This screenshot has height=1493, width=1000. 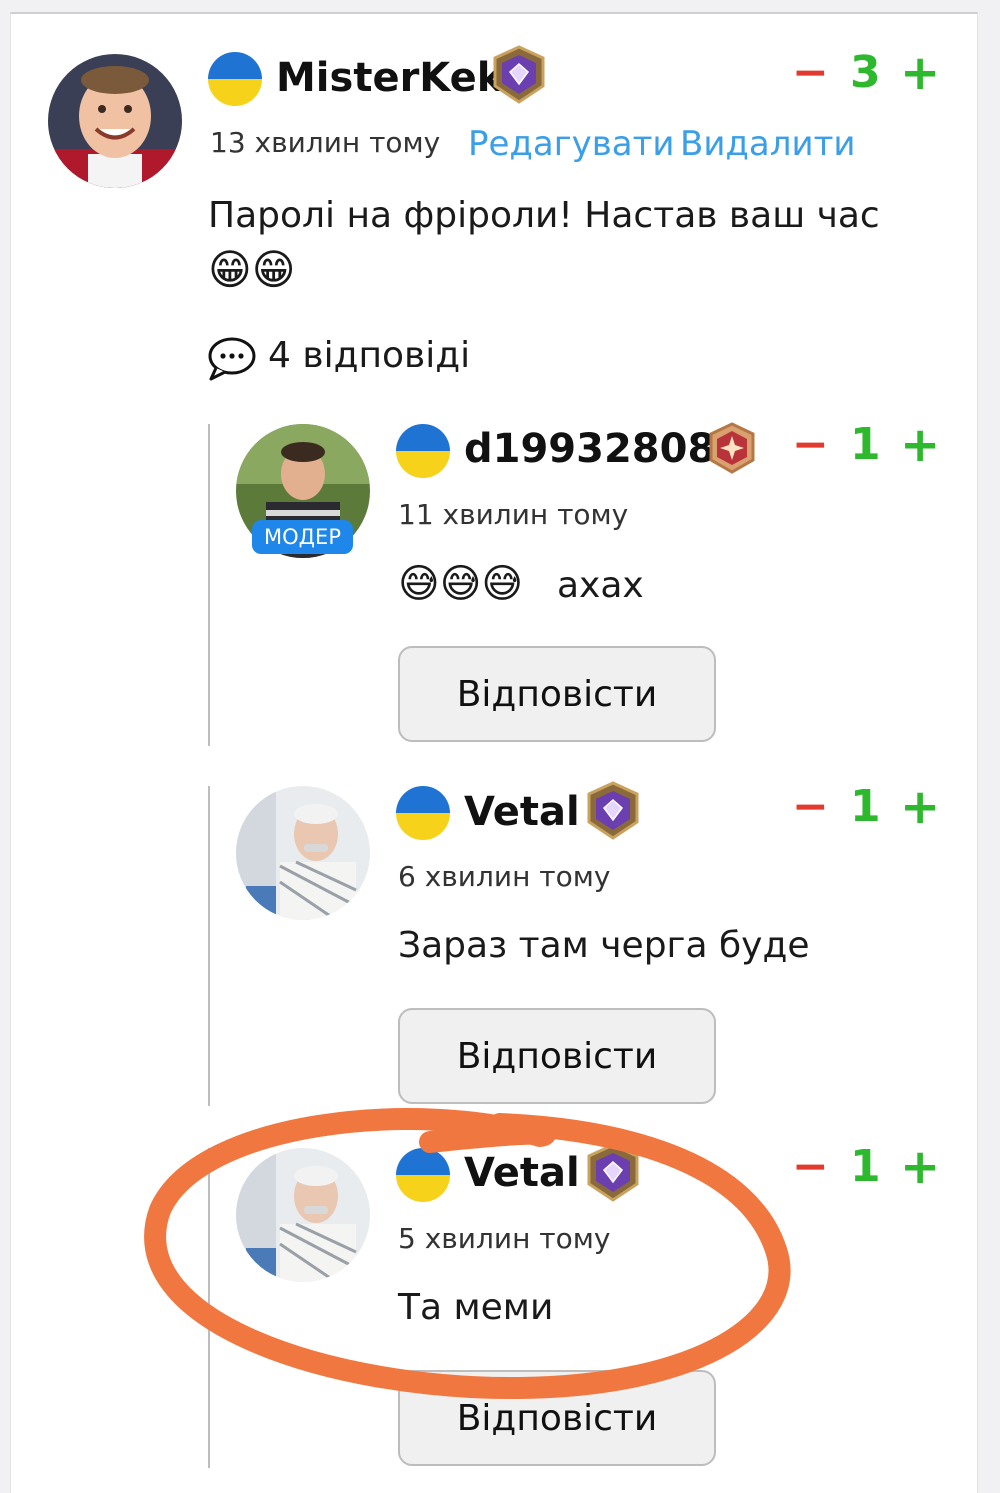 I want to click on reply-text: Зараз там черга буде, so click(x=604, y=945).